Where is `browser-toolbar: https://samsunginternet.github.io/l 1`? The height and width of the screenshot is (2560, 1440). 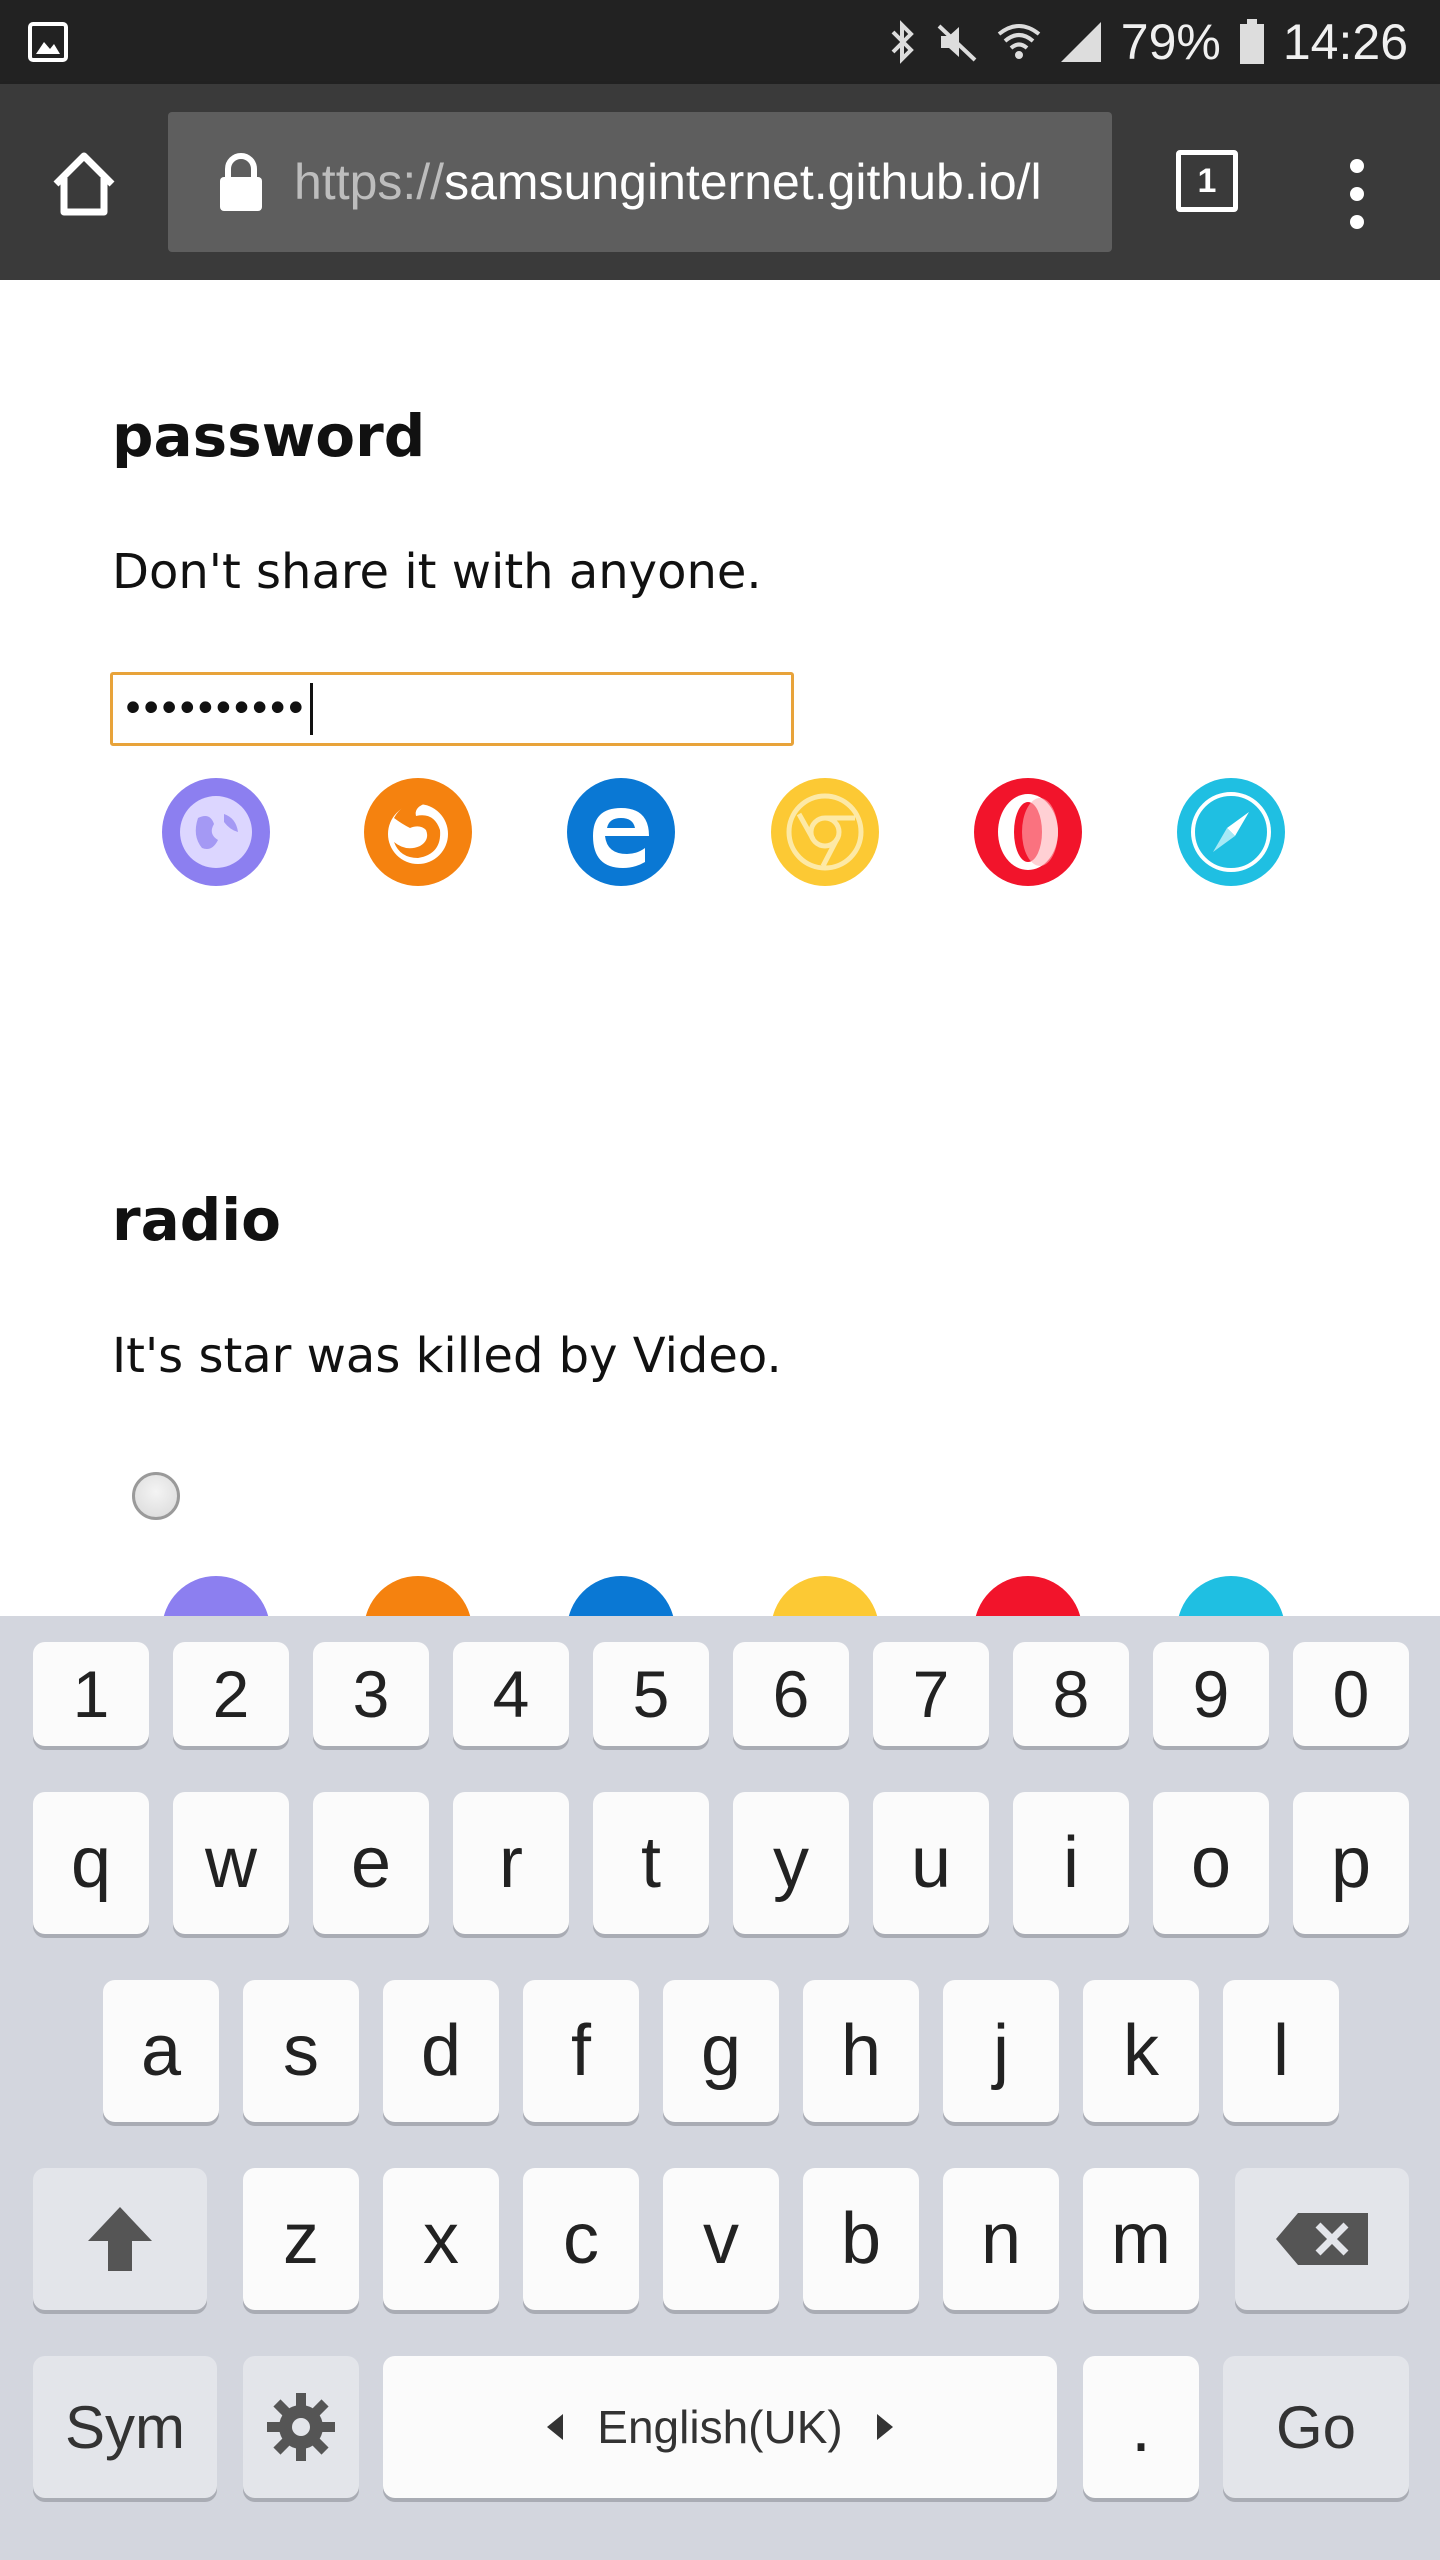 browser-toolbar: https://samsunginternet.github.io/l 1 is located at coordinates (720, 182).